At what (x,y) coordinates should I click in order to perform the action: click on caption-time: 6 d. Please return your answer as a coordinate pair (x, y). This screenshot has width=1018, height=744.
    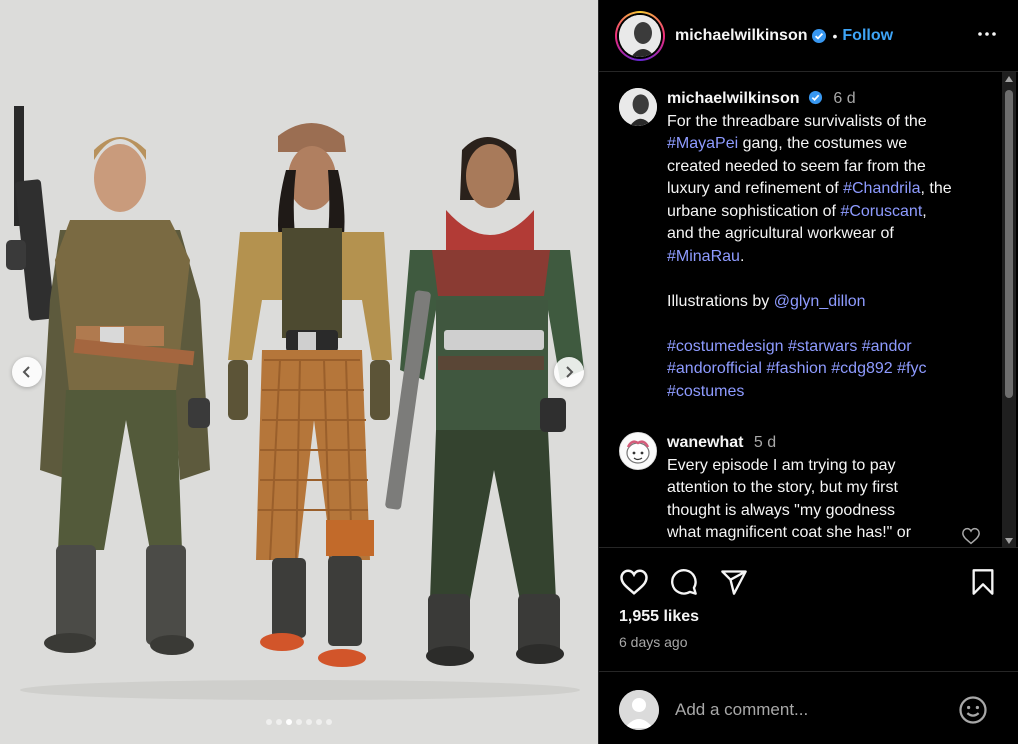
    Looking at the image, I should click on (844, 98).